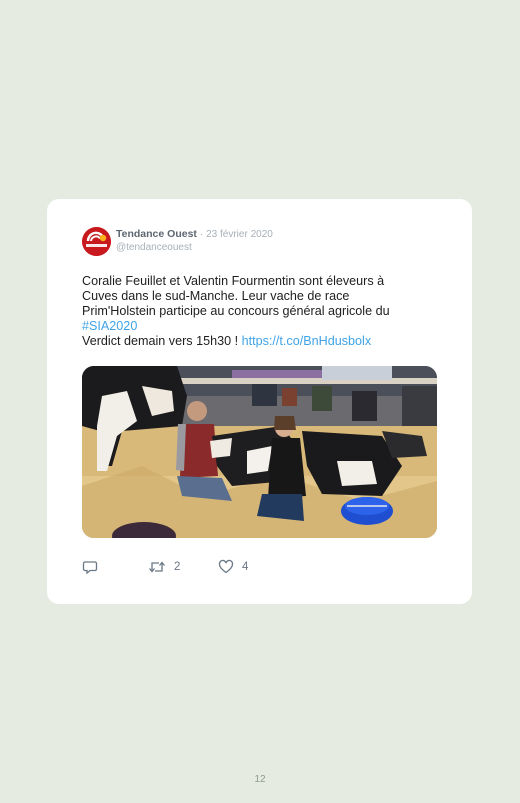 This screenshot has width=520, height=803. I want to click on like-button: 4, so click(233, 567).